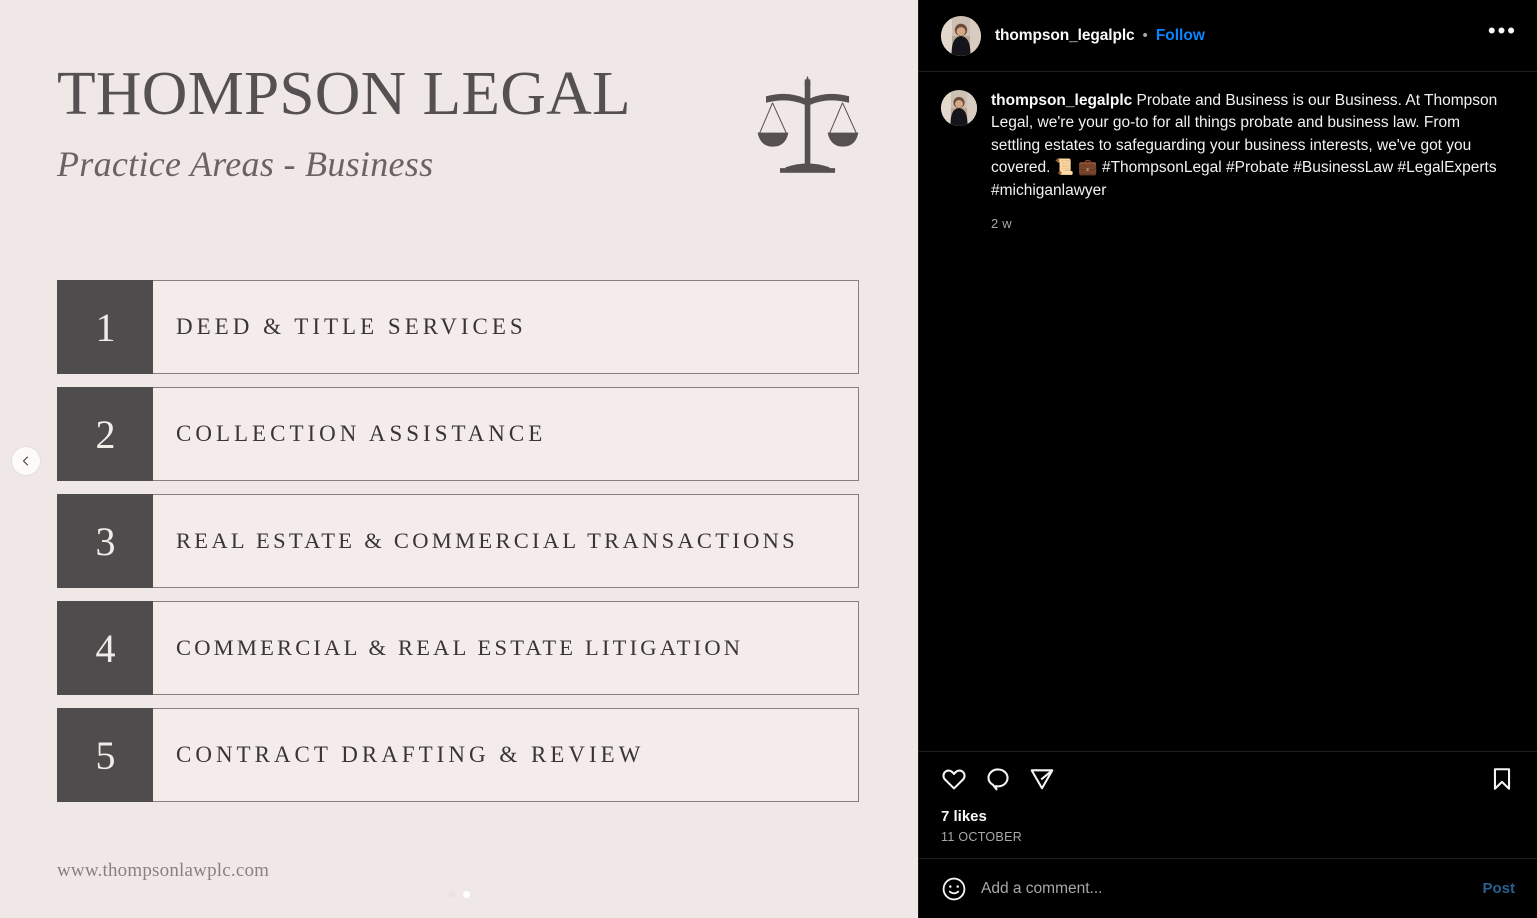 This screenshot has height=918, width=1537. What do you see at coordinates (344, 94) in the screenshot?
I see `page-title: THOMPSON LEGAL` at bounding box center [344, 94].